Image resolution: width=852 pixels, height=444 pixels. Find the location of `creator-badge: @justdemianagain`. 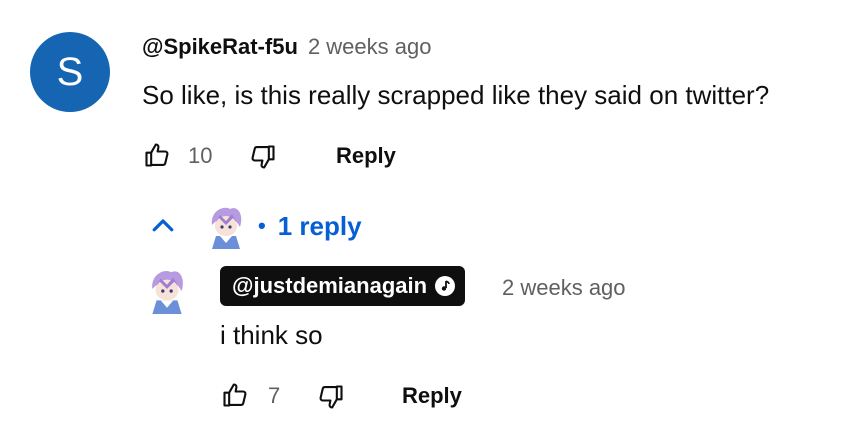

creator-badge: @justdemianagain is located at coordinates (343, 286).